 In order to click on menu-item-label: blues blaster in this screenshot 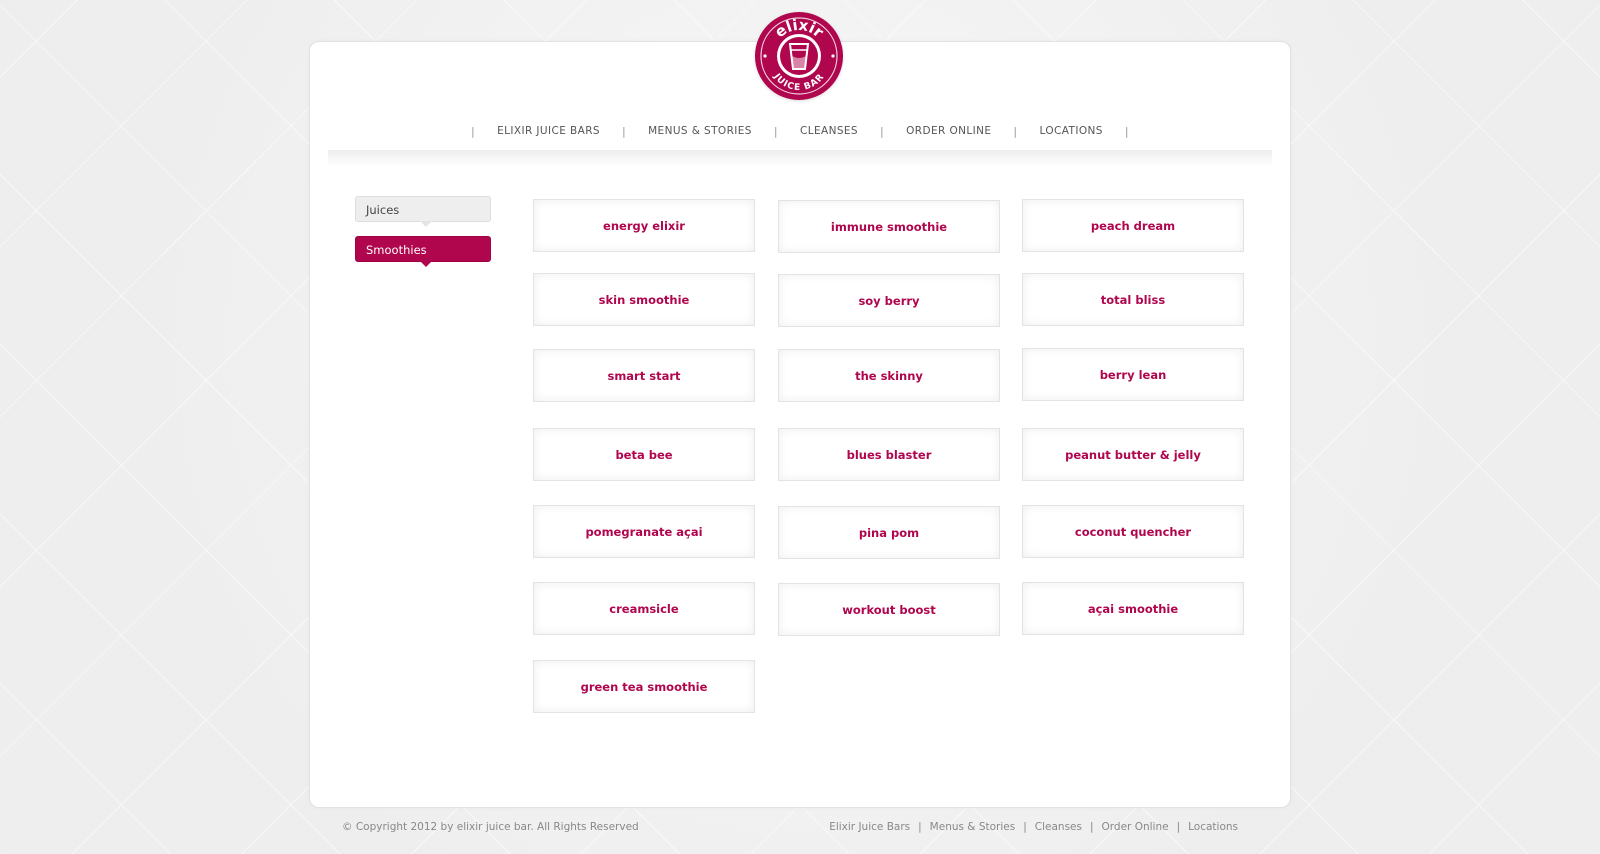, I will do `click(889, 454)`.